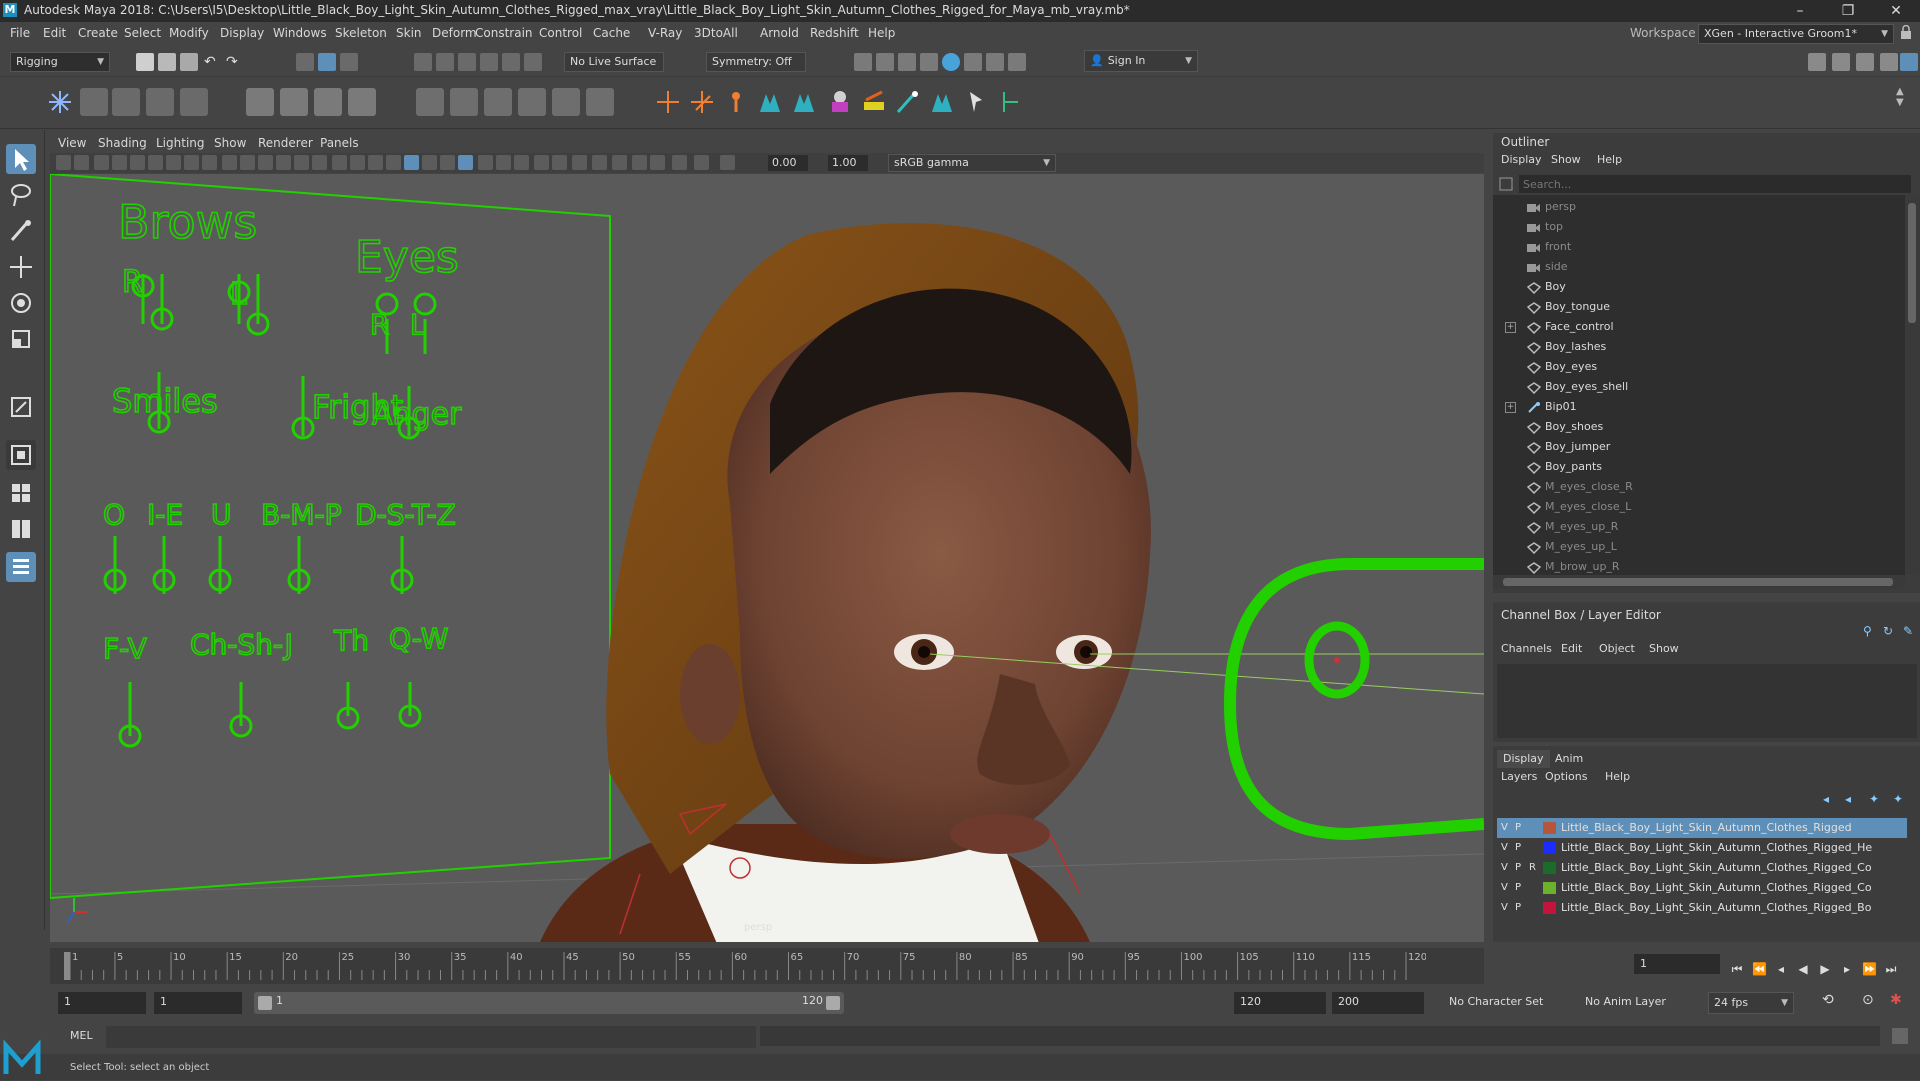 This screenshot has height=1081, width=1920. What do you see at coordinates (804, 102) in the screenshot?
I see `wrap-deformer-icon` at bounding box center [804, 102].